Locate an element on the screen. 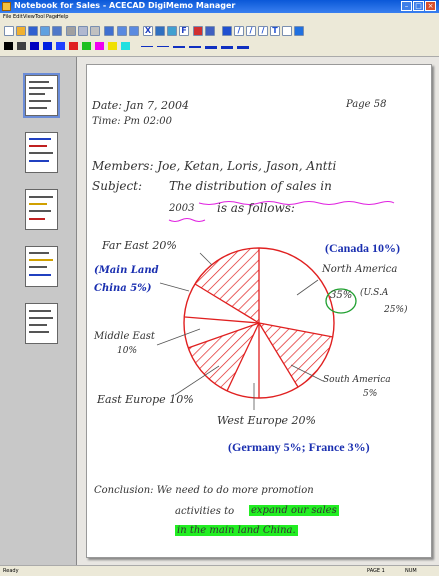 Image resolution: width=439 pixels, height=576 pixels. text-tool-icon: T is located at coordinates (275, 31).